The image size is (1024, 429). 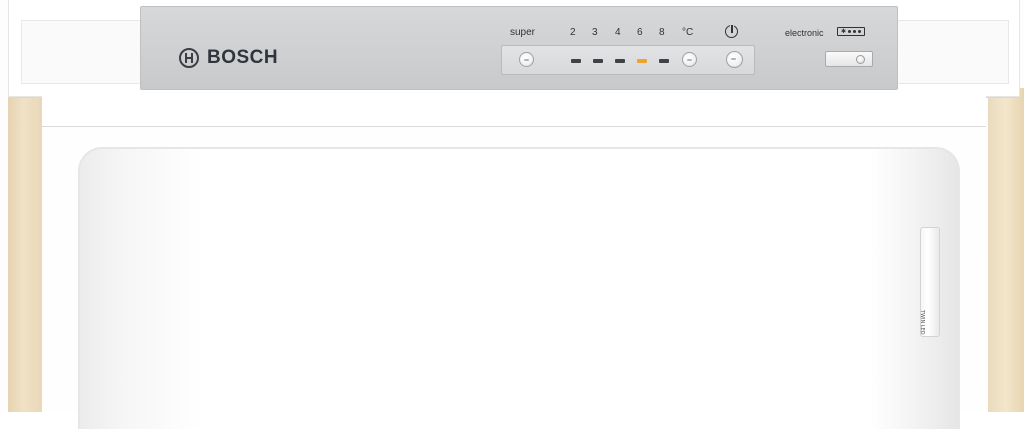 I want to click on bosch-armature-icon, so click(x=189, y=58).